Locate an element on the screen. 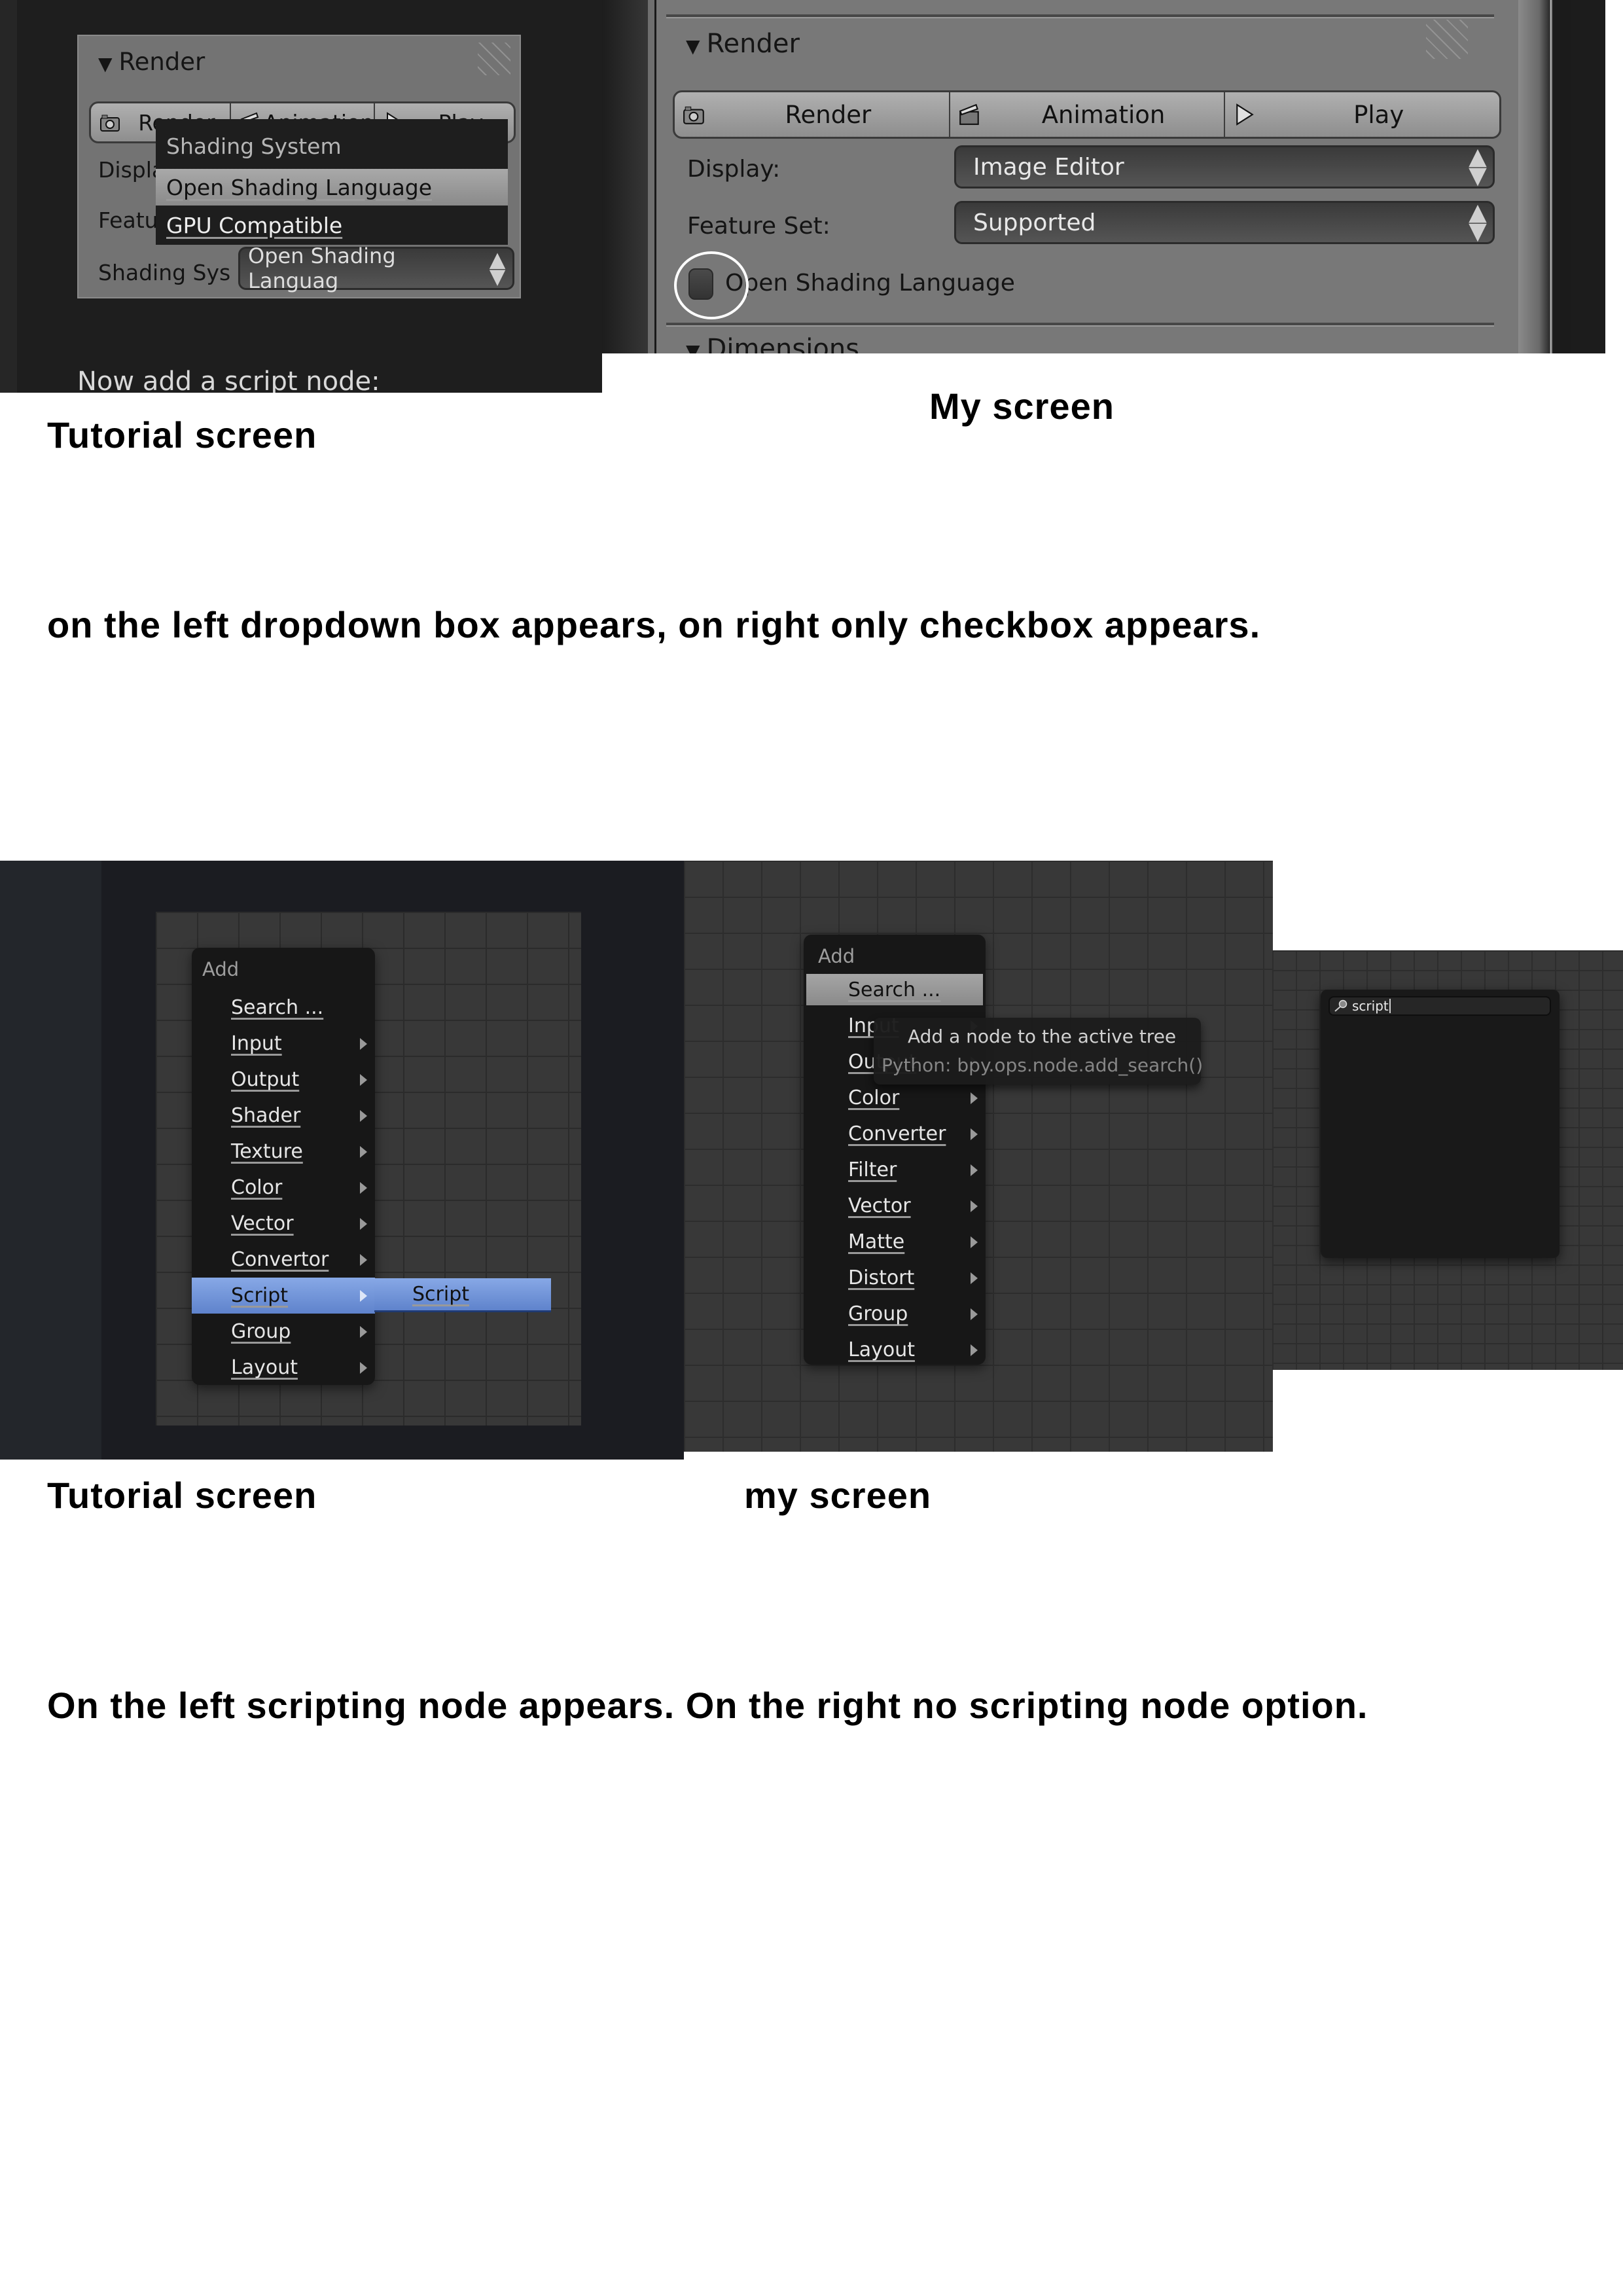 Image resolution: width=1623 pixels, height=2296 pixels. node-search-screenshot: script is located at coordinates (1448, 1160).